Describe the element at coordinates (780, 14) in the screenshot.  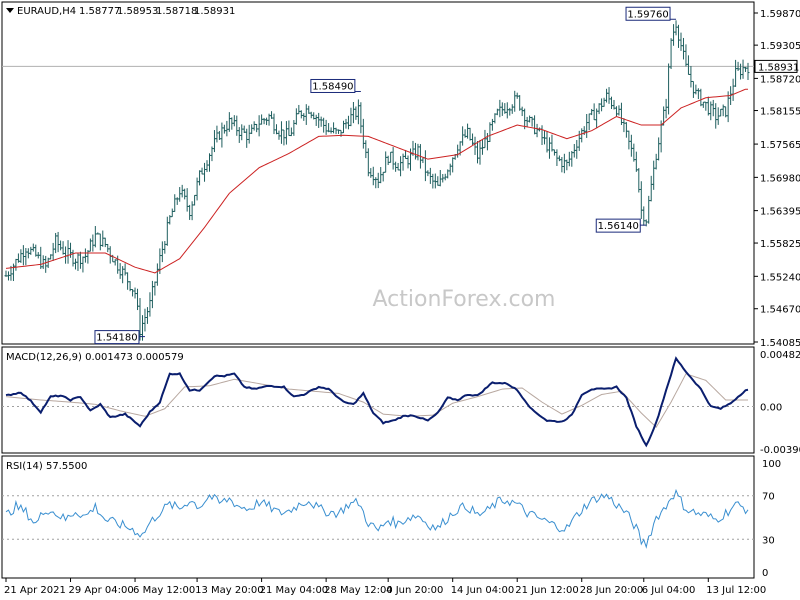
I see `price-tick-label: 1.59870` at that location.